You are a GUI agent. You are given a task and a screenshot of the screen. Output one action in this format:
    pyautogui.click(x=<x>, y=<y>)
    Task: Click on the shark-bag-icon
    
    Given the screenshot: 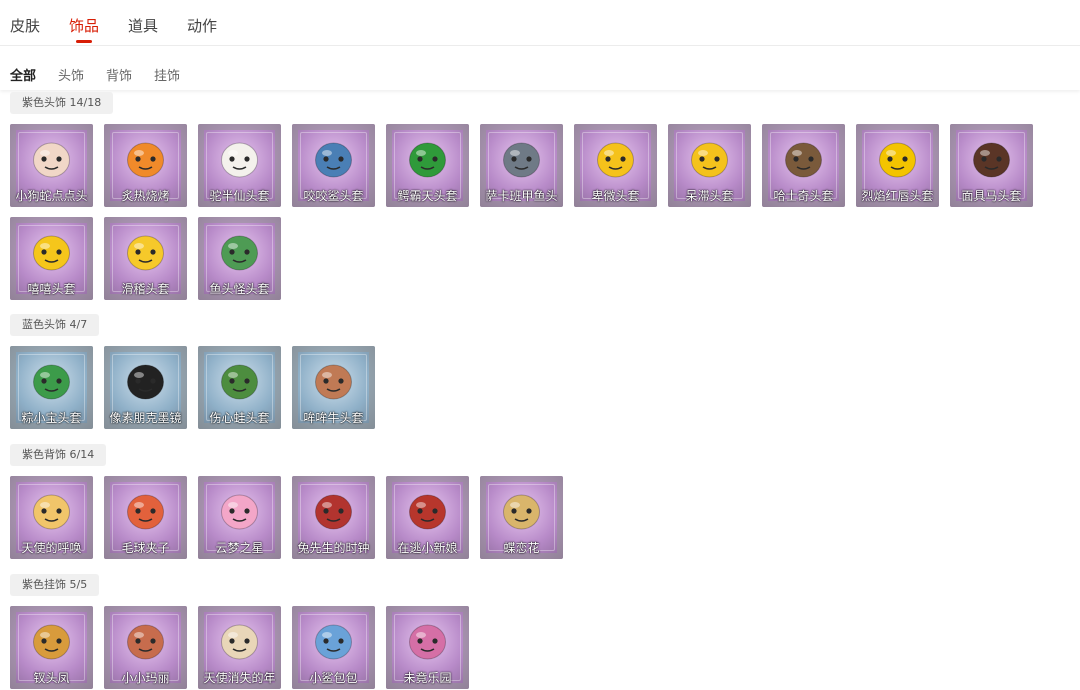 What is the action you would take?
    pyautogui.click(x=333, y=642)
    